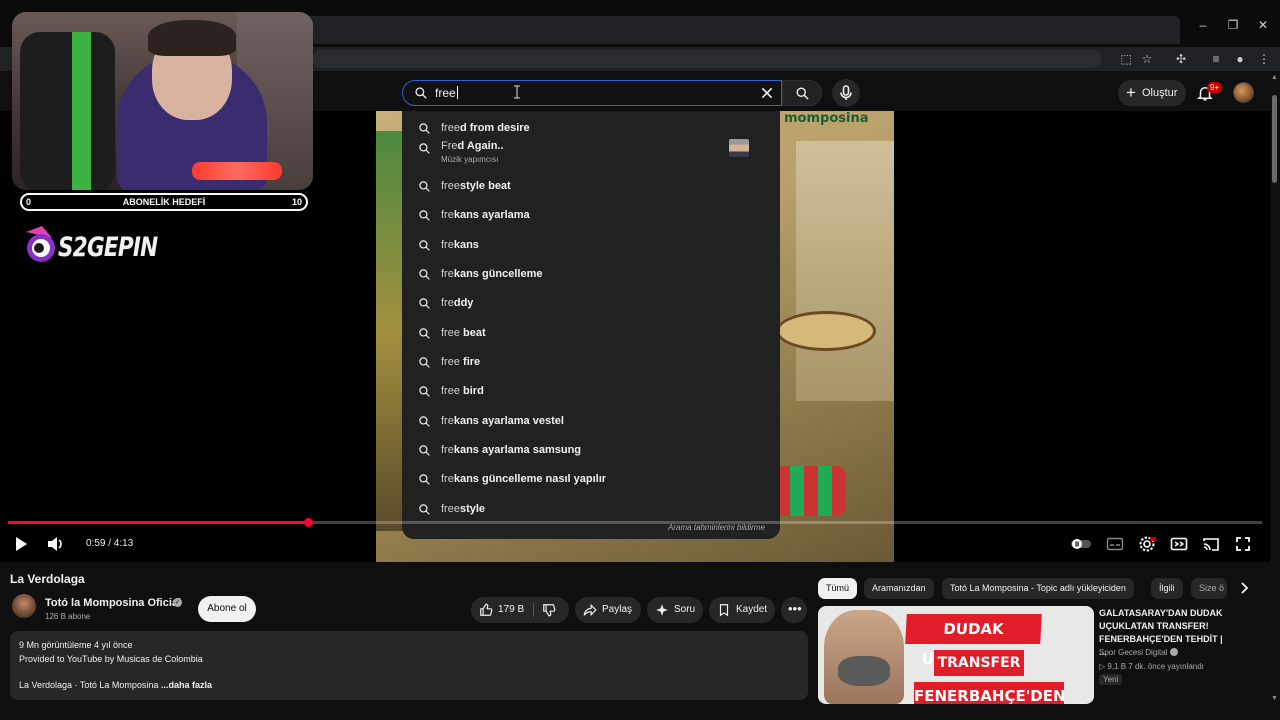 This screenshot has width=1280, height=720. Describe the element at coordinates (662, 610) in the screenshot. I see `sparkle-icon` at that location.